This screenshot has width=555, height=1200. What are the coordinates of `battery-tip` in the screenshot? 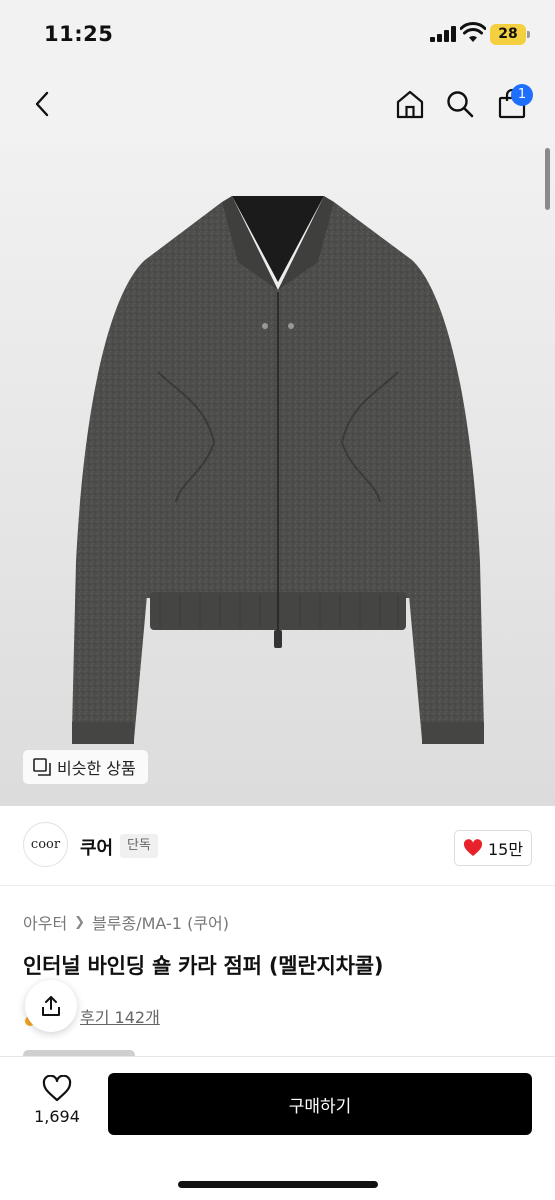 It's located at (528, 34).